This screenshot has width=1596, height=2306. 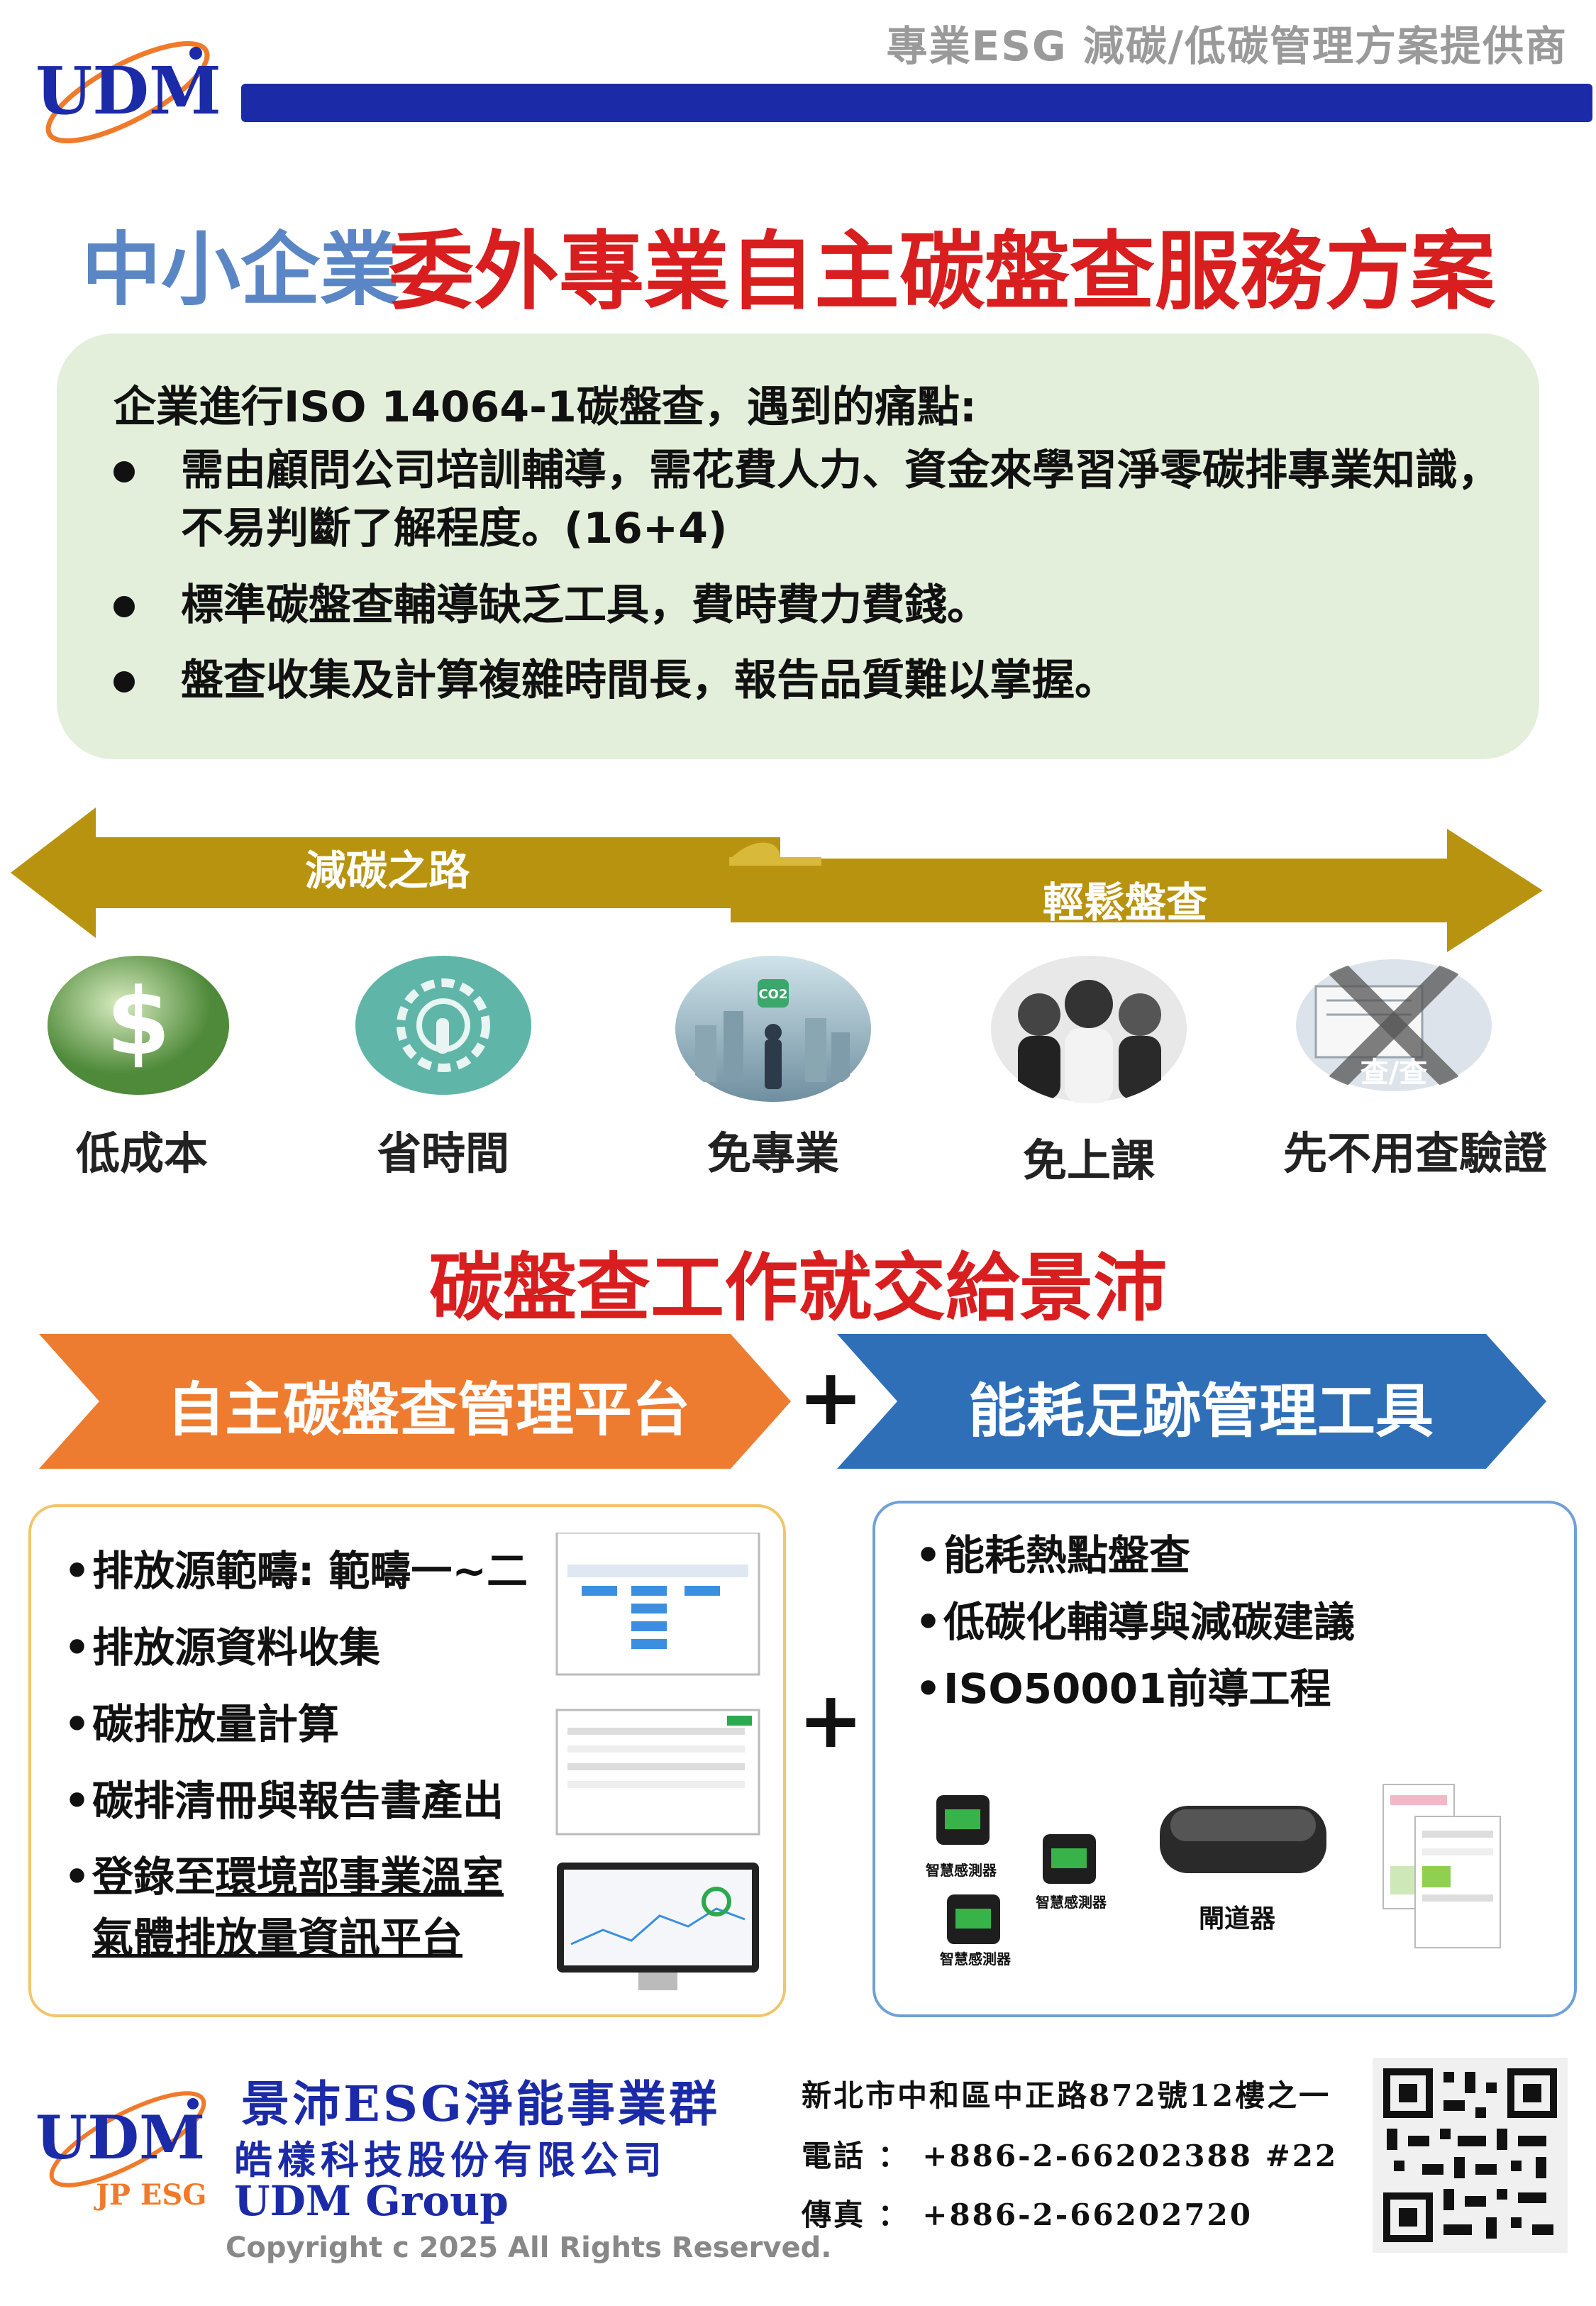 I want to click on tool-feature-item: •能耗熱點盤查, so click(x=1053, y=1555).